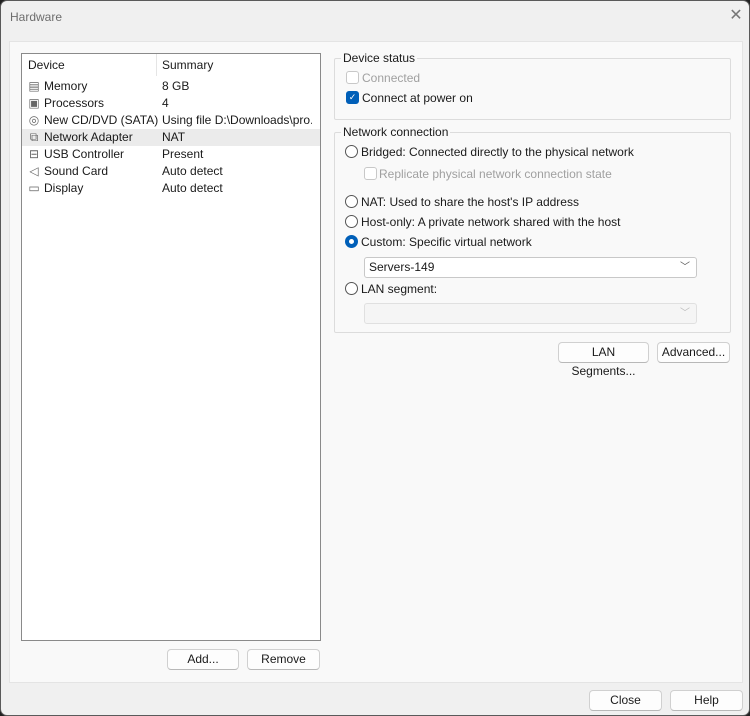 This screenshot has width=750, height=716. Describe the element at coordinates (34, 86) in the screenshot. I see `memory-icon: ▤` at that location.